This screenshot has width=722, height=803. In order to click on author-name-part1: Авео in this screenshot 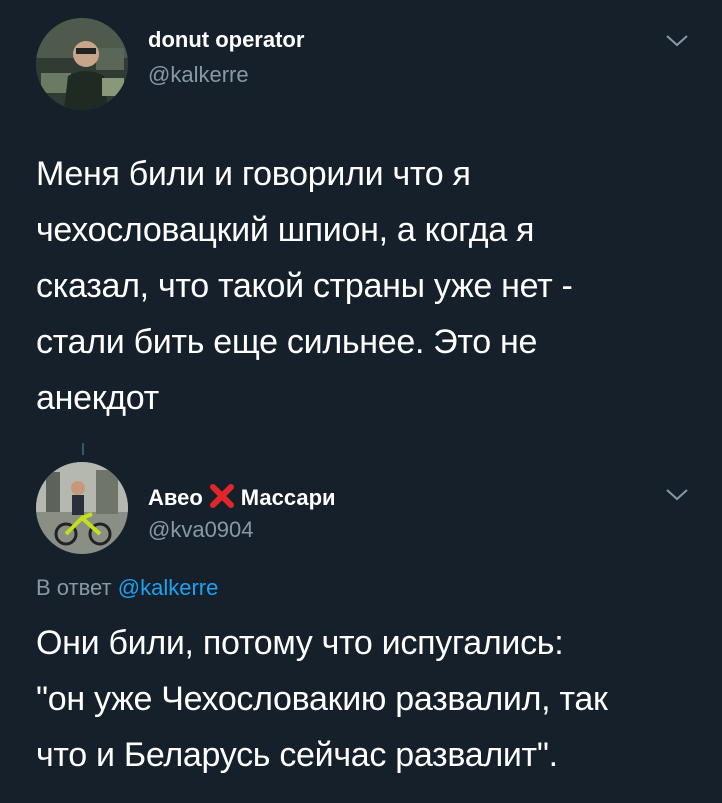, I will do `click(175, 497)`.